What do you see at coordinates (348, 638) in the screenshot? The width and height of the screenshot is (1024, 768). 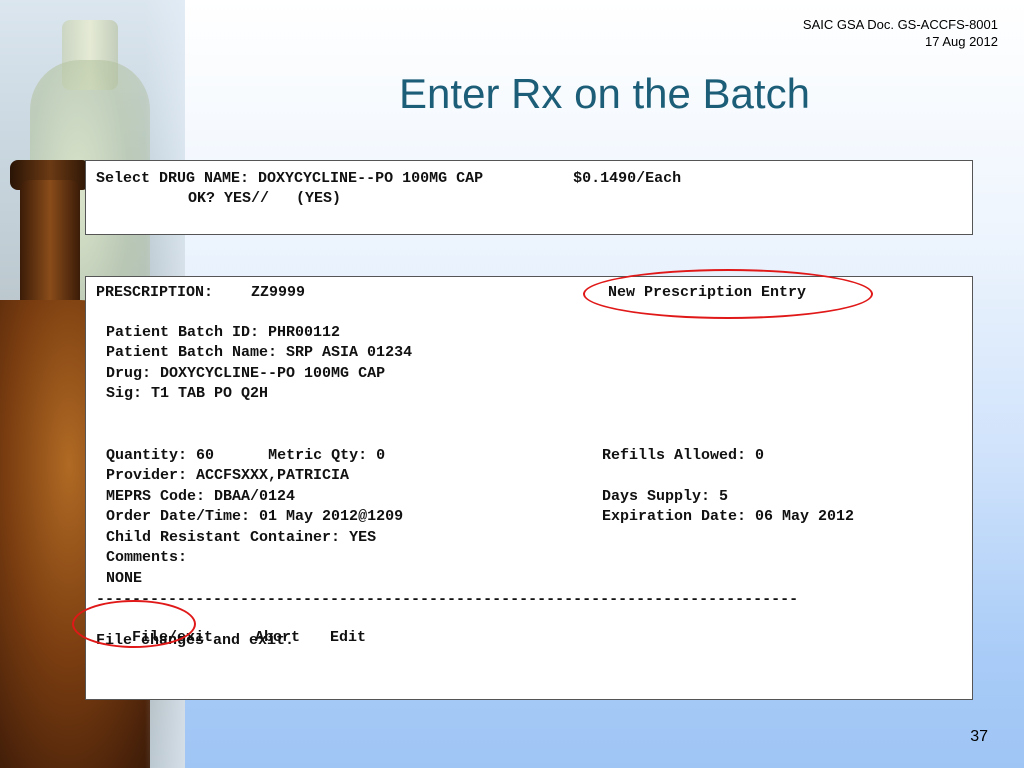 I see `edit-action: Edit` at bounding box center [348, 638].